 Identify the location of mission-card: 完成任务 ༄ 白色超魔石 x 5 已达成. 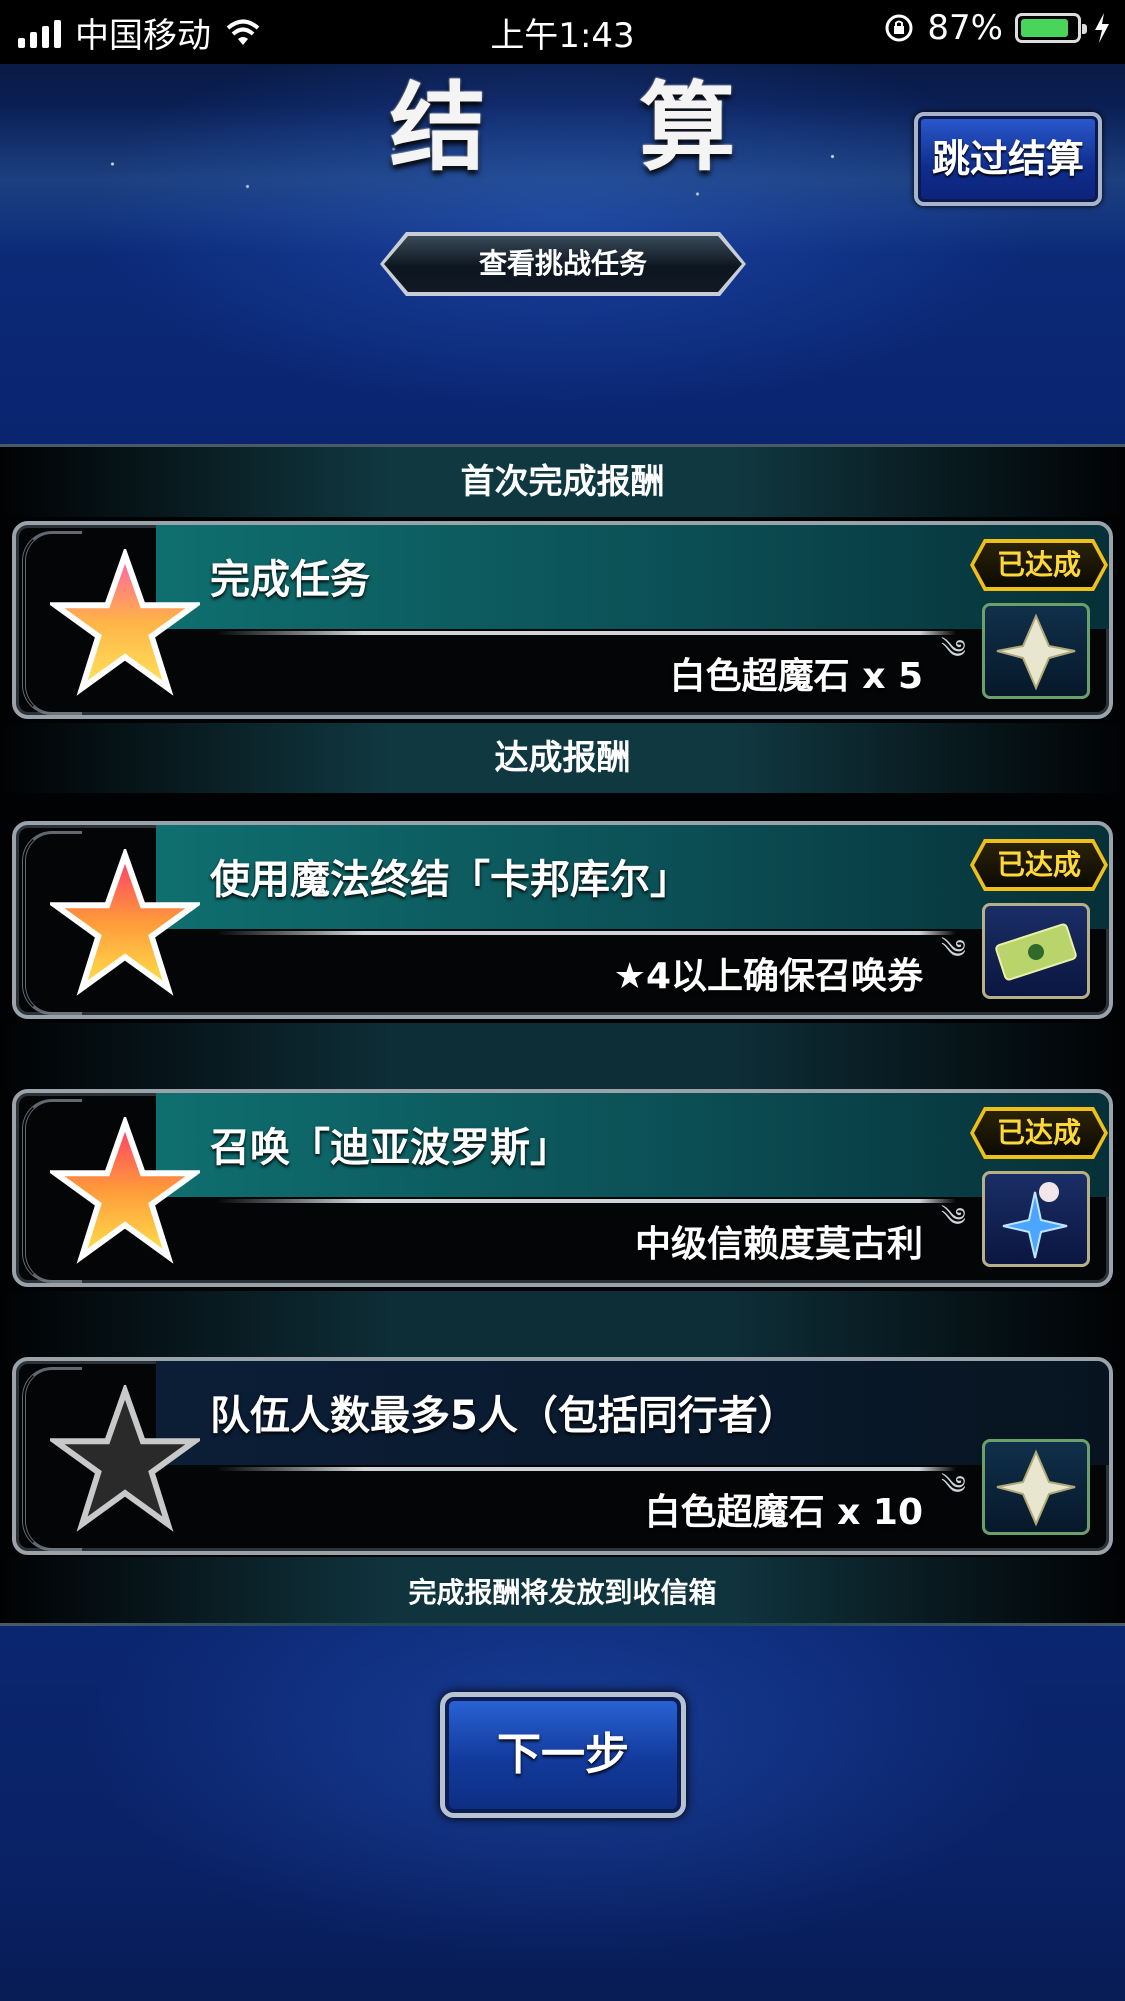
(562, 620).